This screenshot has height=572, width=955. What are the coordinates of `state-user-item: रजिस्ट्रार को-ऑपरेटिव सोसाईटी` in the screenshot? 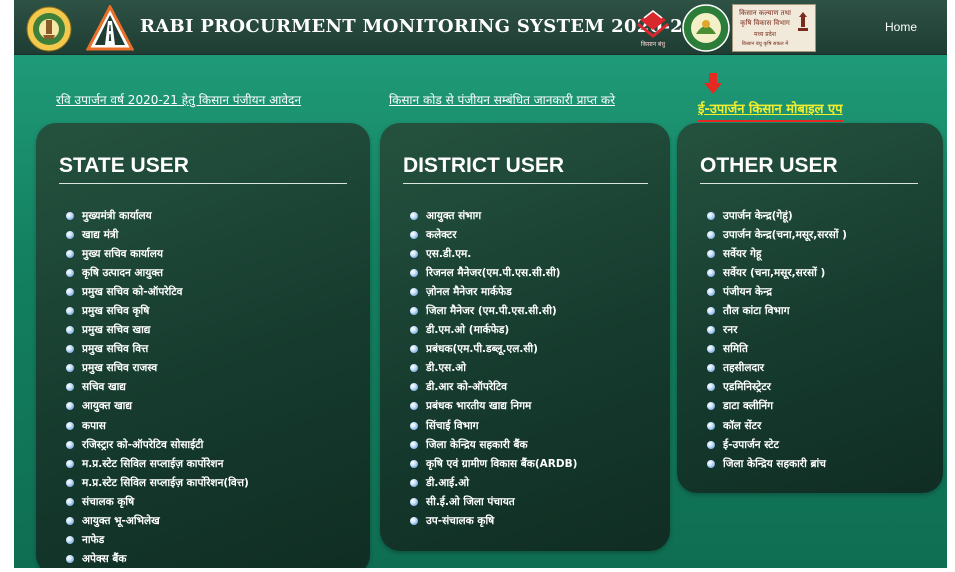 It's located at (157, 444).